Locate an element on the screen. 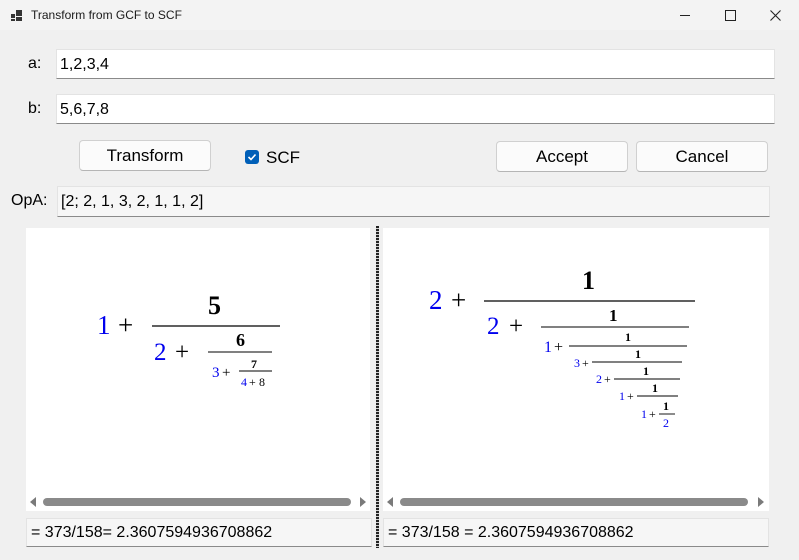 The image size is (799, 560). scf-plus-0: + is located at coordinates (458, 300).